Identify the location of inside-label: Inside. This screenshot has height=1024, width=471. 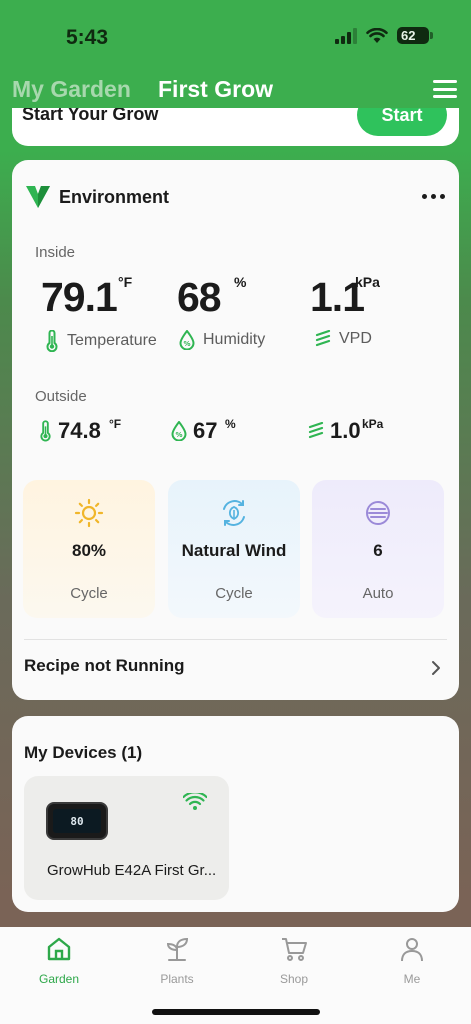
(55, 252).